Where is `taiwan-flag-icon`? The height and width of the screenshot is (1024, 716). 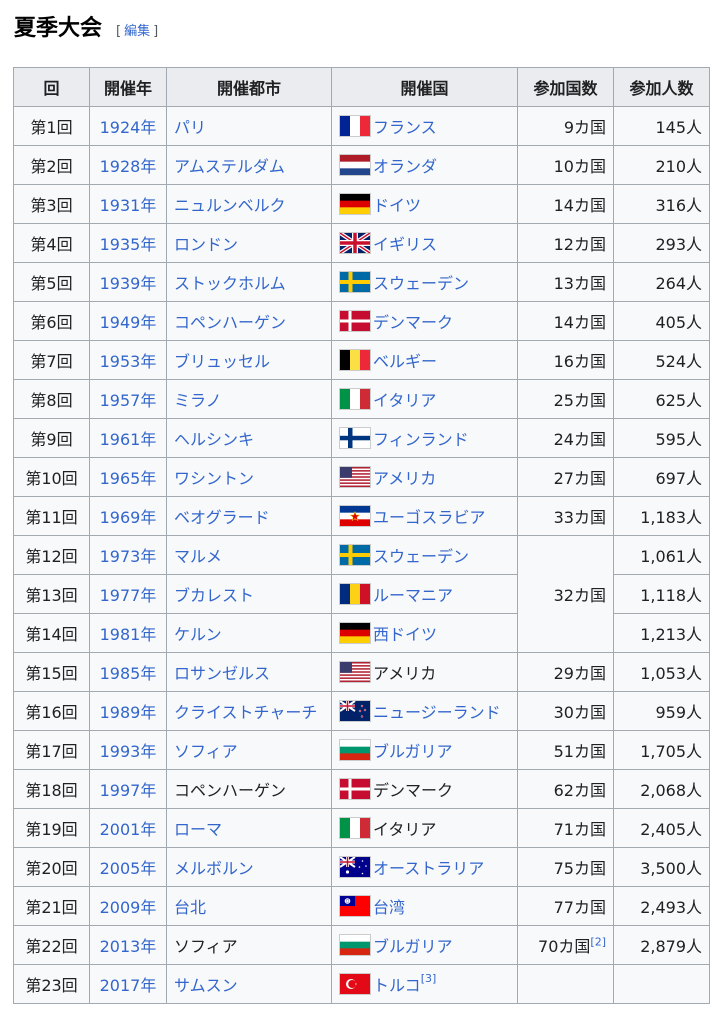 taiwan-flag-icon is located at coordinates (355, 906).